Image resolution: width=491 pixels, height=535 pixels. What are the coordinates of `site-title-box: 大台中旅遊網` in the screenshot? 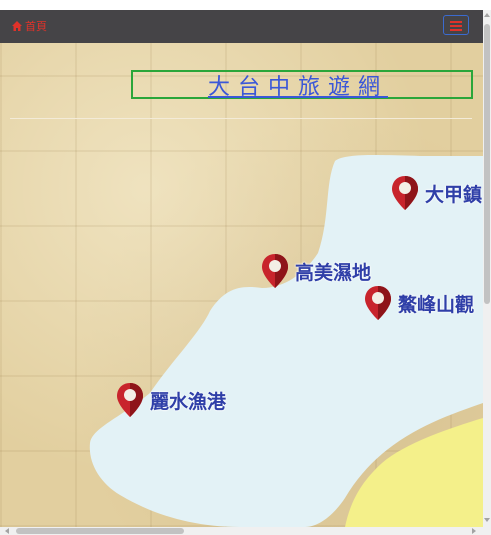 It's located at (302, 85).